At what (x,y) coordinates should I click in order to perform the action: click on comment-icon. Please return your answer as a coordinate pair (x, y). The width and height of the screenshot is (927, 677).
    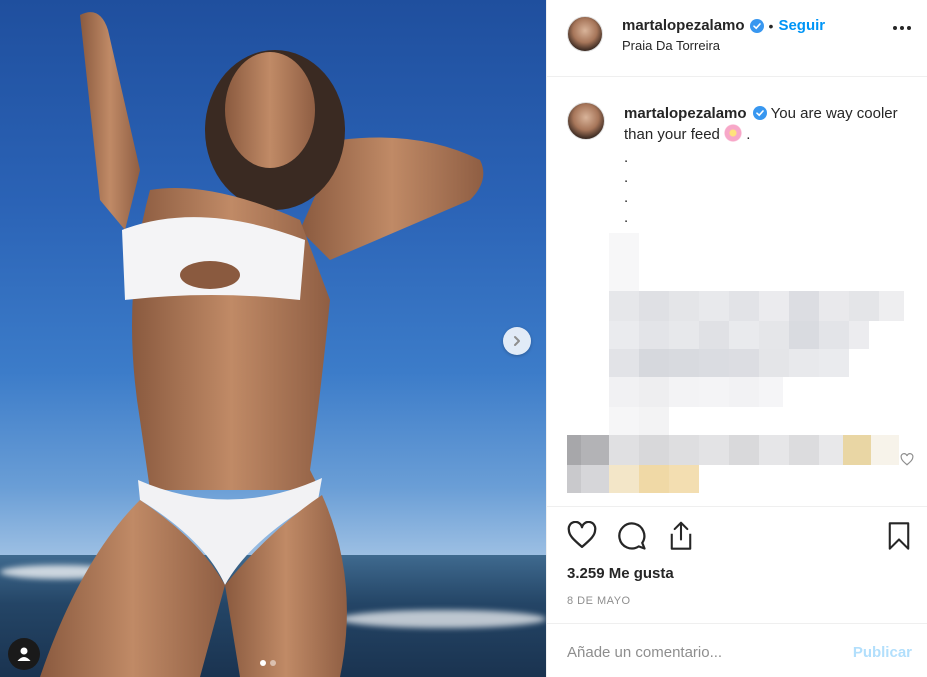
    Looking at the image, I should click on (632, 536).